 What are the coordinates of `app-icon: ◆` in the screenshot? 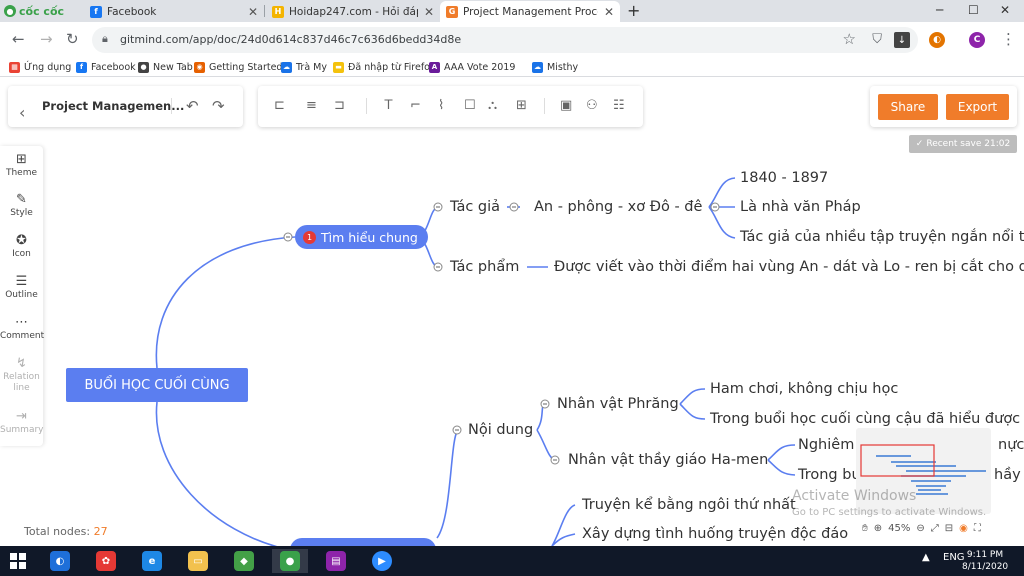 It's located at (244, 561).